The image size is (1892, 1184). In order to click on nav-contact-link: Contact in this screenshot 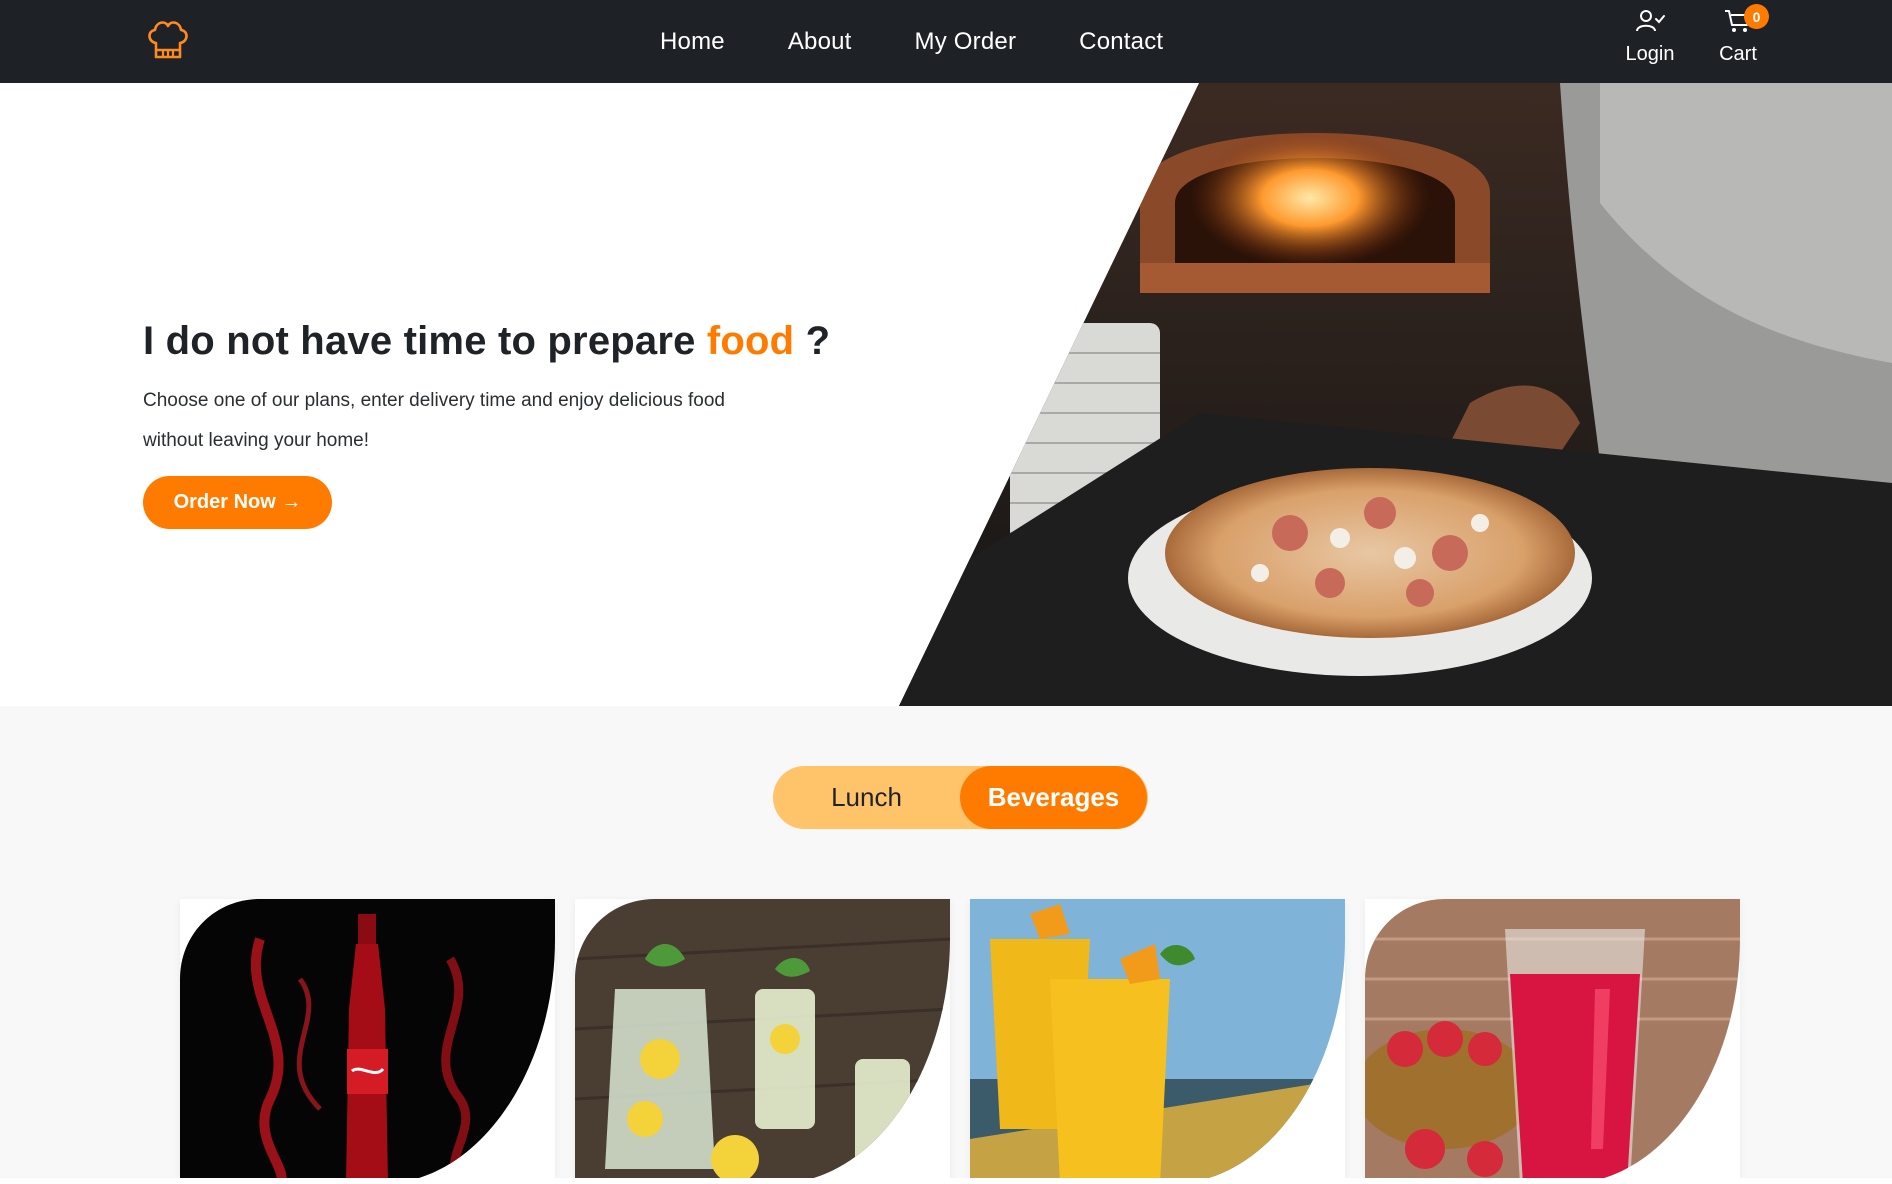, I will do `click(1121, 42)`.